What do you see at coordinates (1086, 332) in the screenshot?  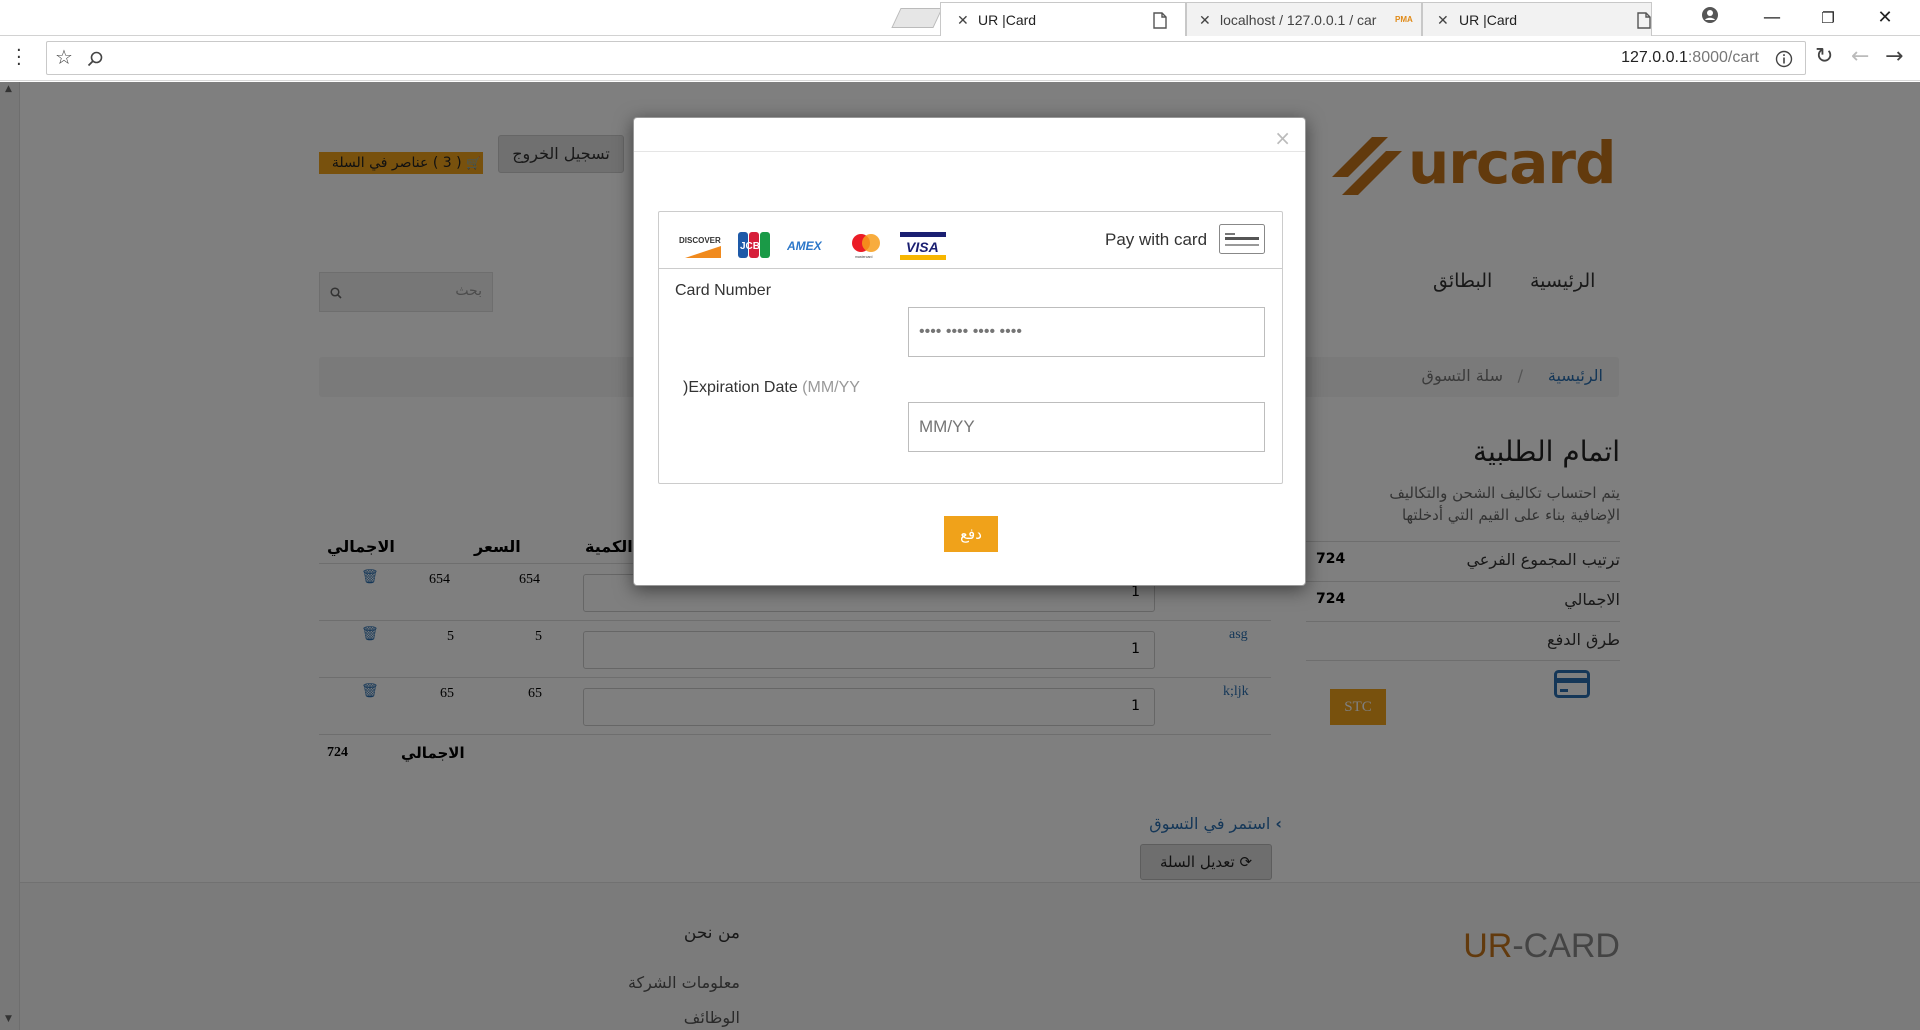 I see `card-number-input` at bounding box center [1086, 332].